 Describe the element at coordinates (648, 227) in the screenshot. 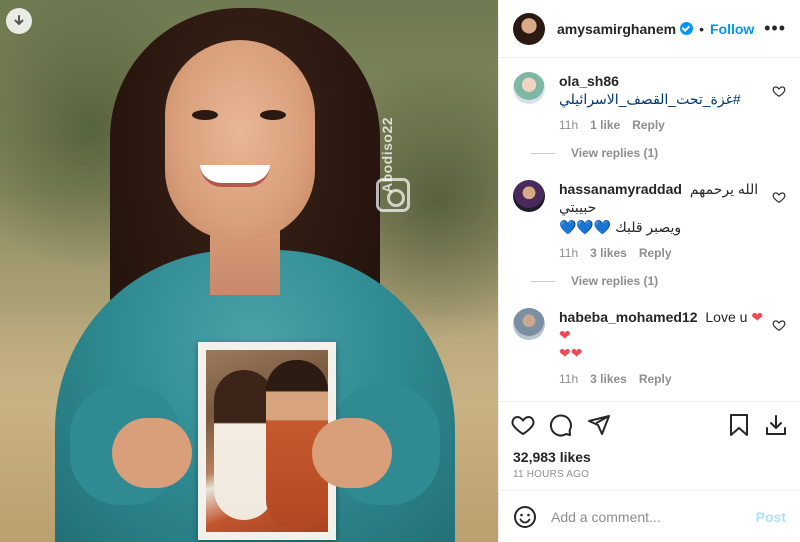

I see `comment-text-line2: ويصبر قلبك` at that location.